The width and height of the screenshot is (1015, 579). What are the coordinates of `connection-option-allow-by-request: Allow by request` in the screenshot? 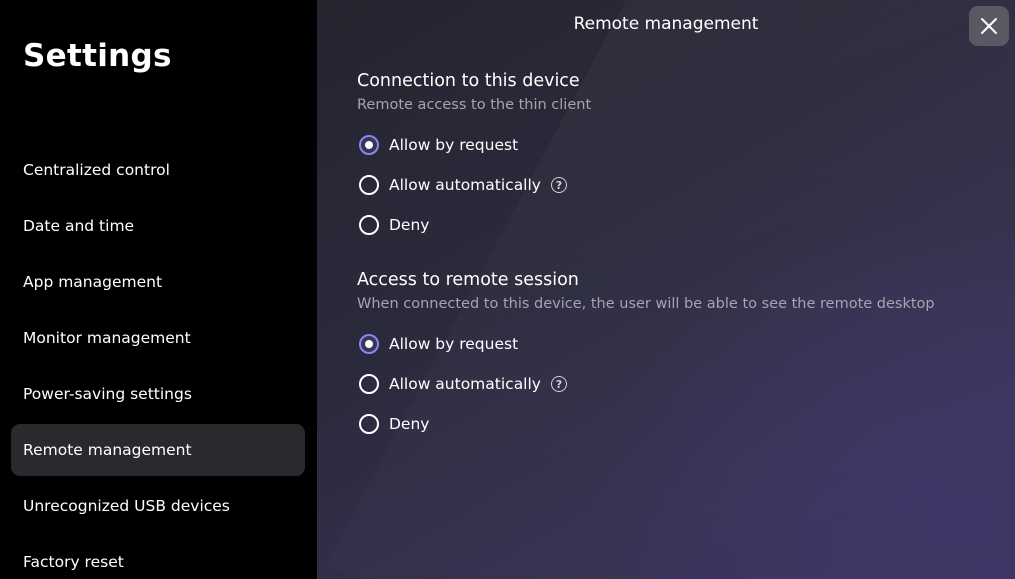 It's located at (677, 145).